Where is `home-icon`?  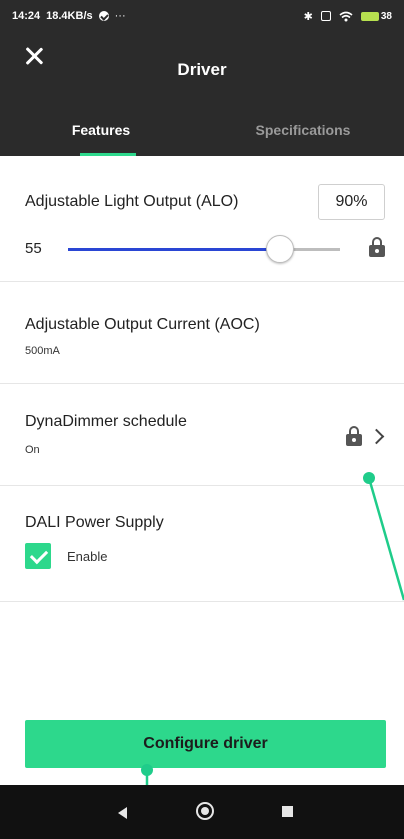 home-icon is located at coordinates (205, 811).